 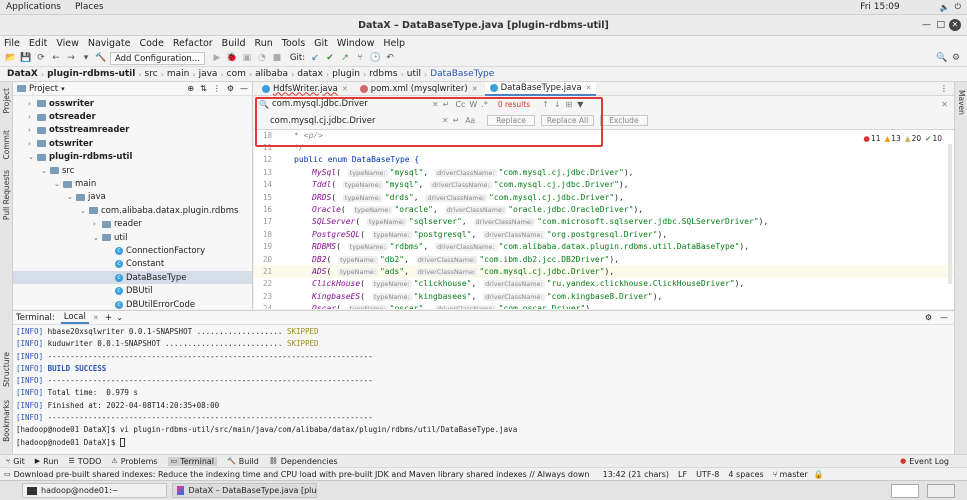 I want to click on bookmarks-tool-tab: Bookmarks, so click(x=6, y=421).